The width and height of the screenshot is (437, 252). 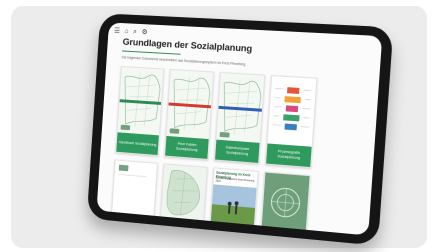 I want to click on document-card-prozessgrafik: Prozessgrafik Sozialplanung, so click(x=291, y=121).